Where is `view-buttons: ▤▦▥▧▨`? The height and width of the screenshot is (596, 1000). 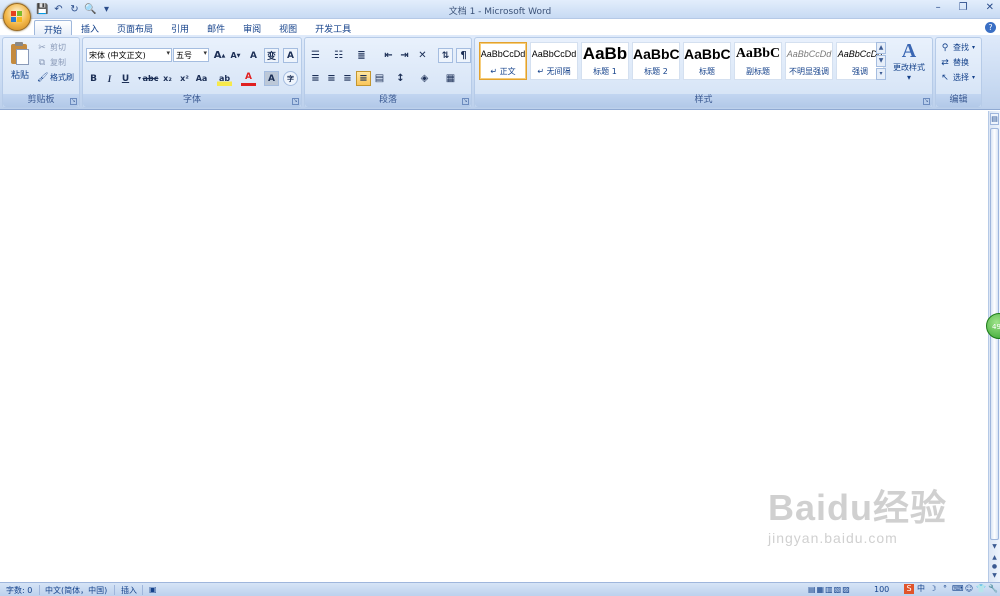
view-buttons: ▤▦▥▧▨ is located at coordinates (829, 589).